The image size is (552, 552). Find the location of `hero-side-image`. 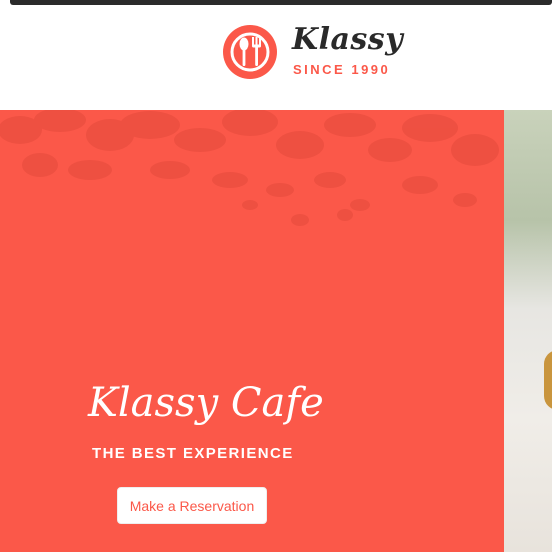

hero-side-image is located at coordinates (528, 331).